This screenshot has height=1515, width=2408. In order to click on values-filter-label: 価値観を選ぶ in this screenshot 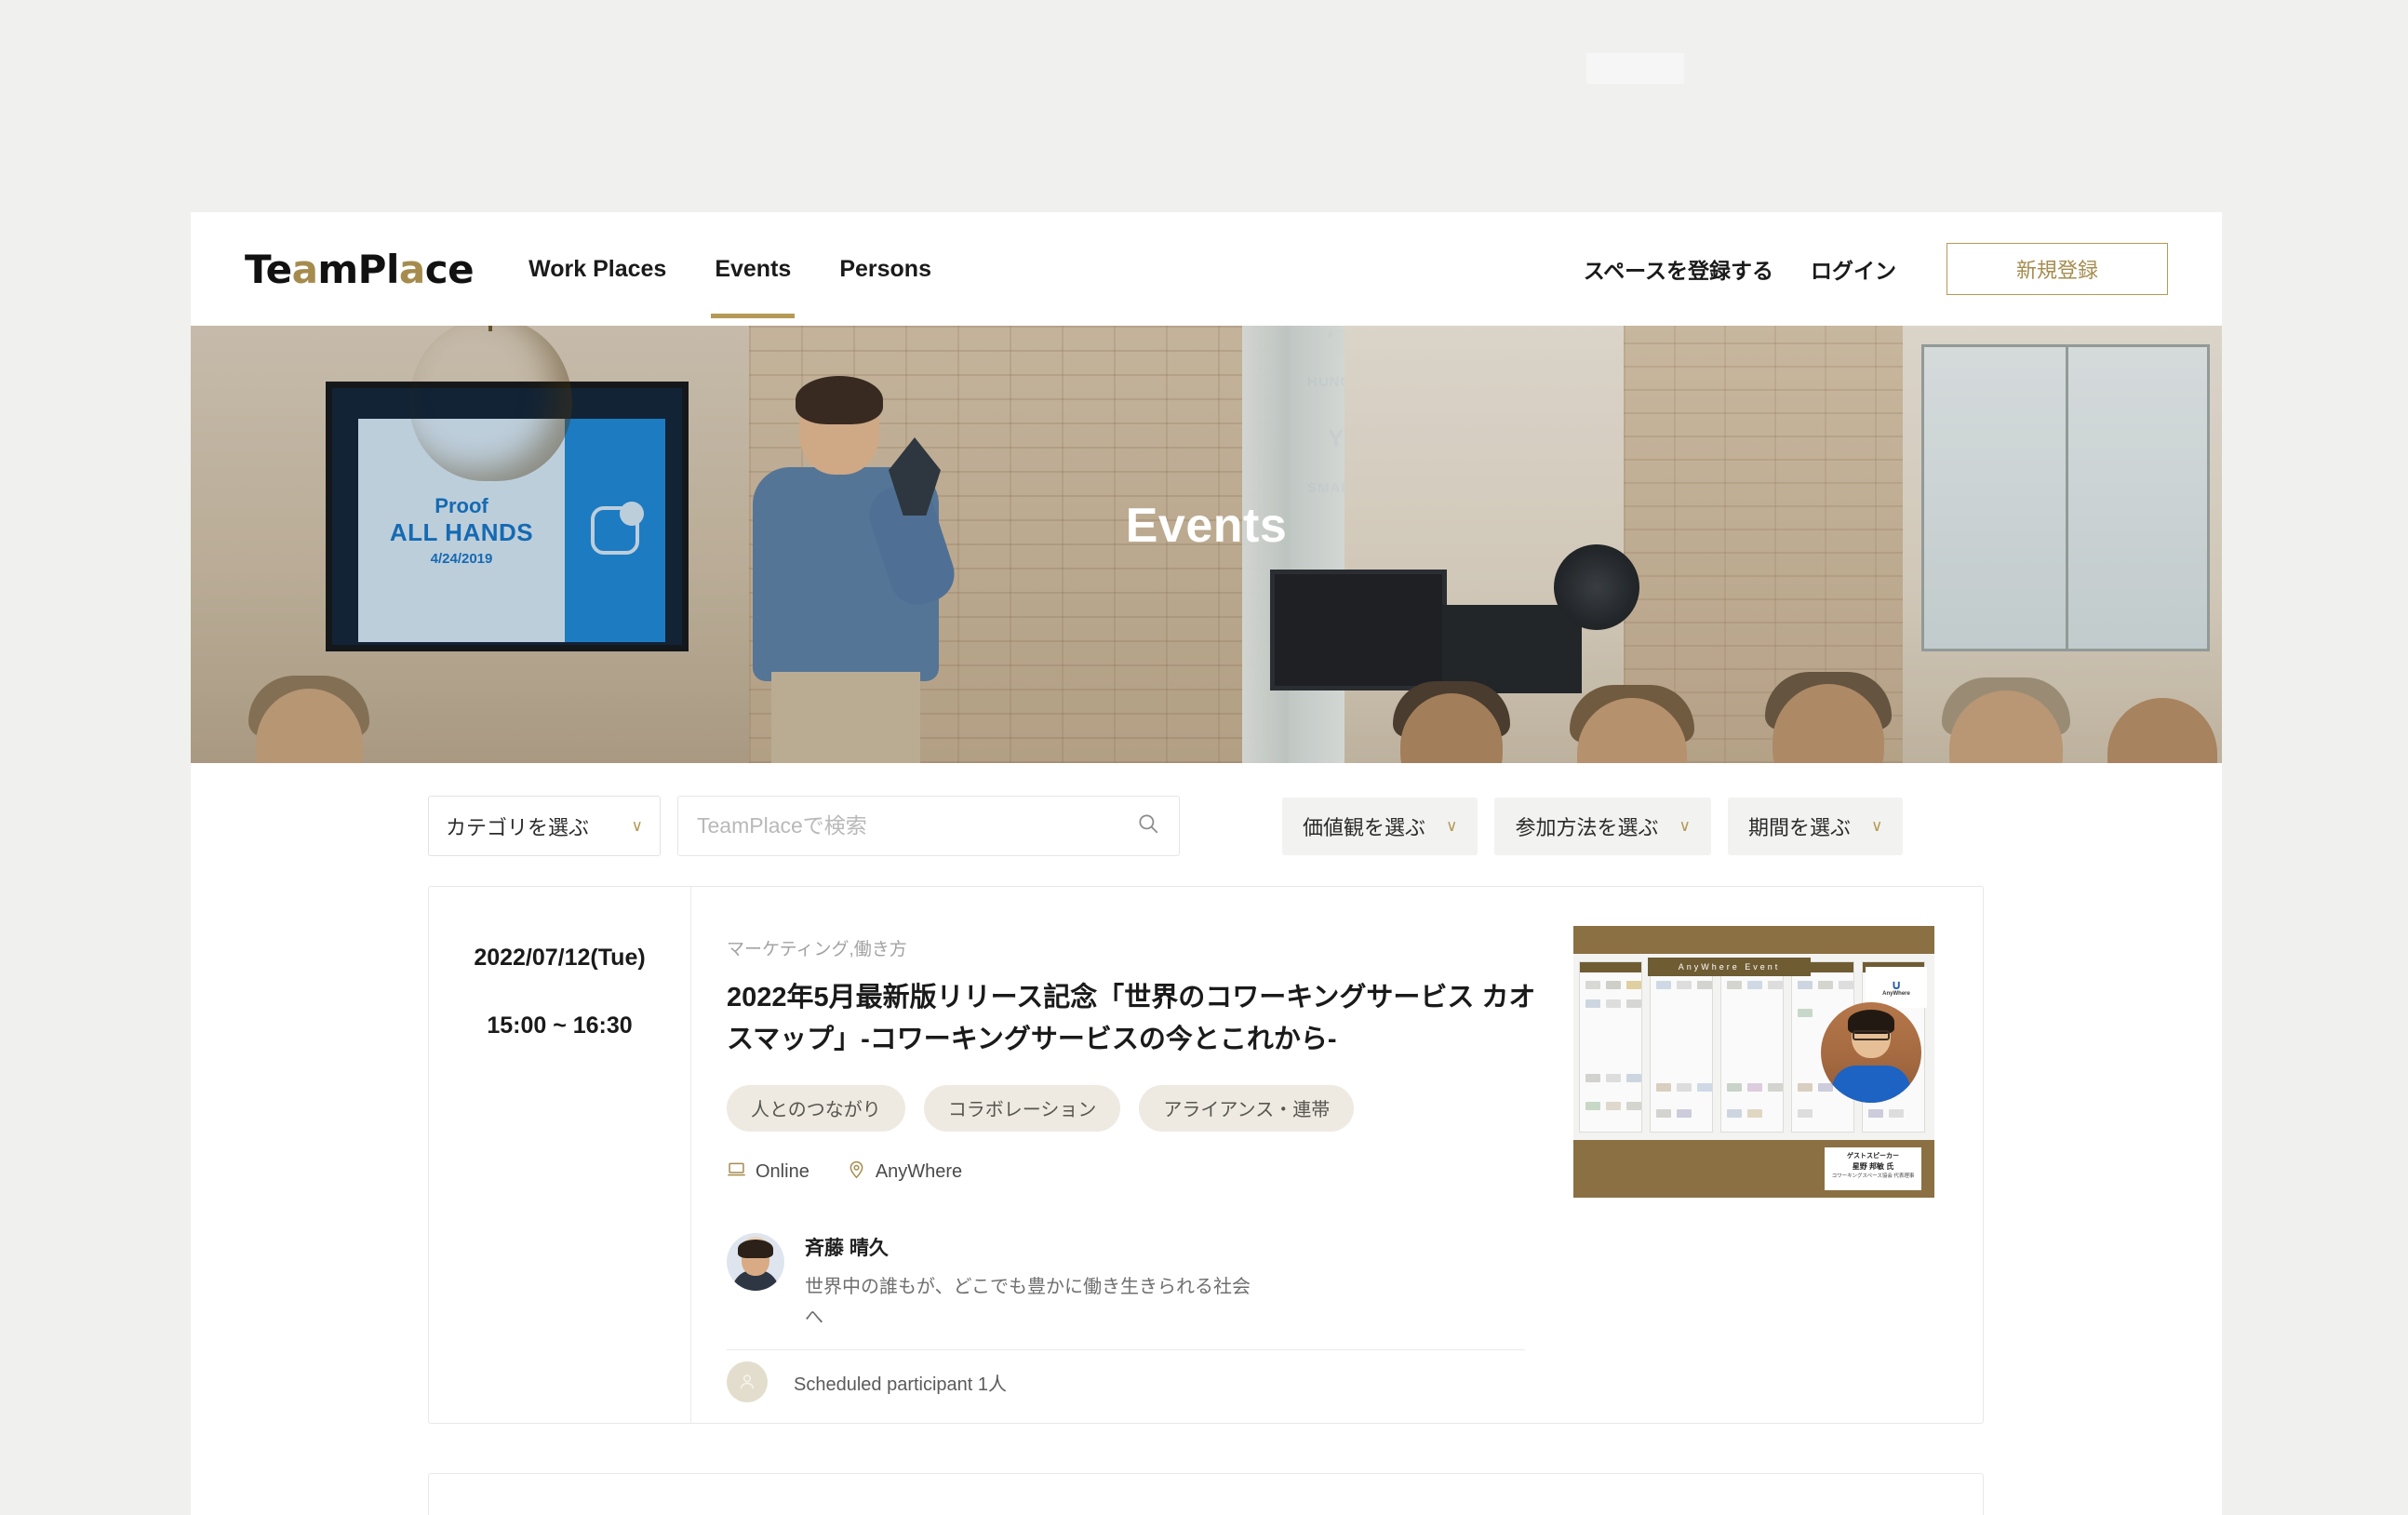, I will do `click(1364, 827)`.